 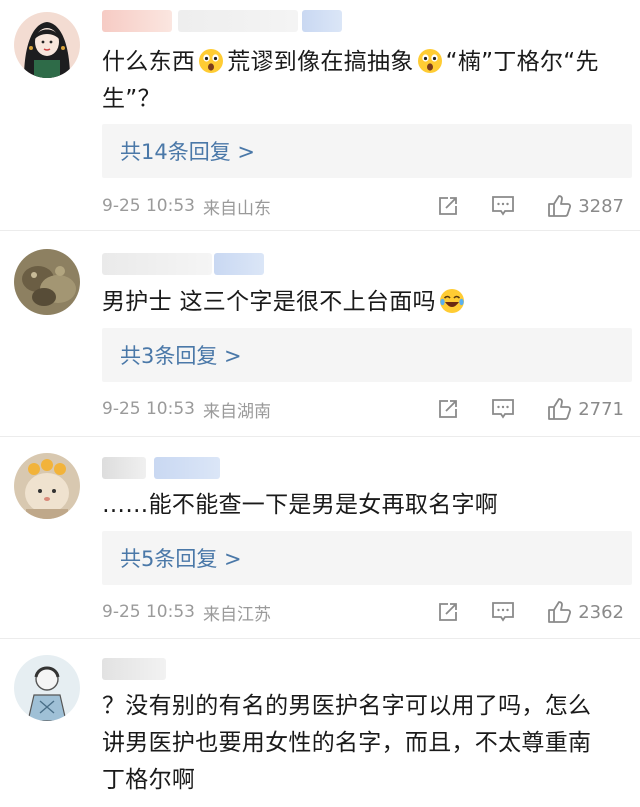 I want to click on view-replies-button: 共14条回复 >, so click(x=367, y=151).